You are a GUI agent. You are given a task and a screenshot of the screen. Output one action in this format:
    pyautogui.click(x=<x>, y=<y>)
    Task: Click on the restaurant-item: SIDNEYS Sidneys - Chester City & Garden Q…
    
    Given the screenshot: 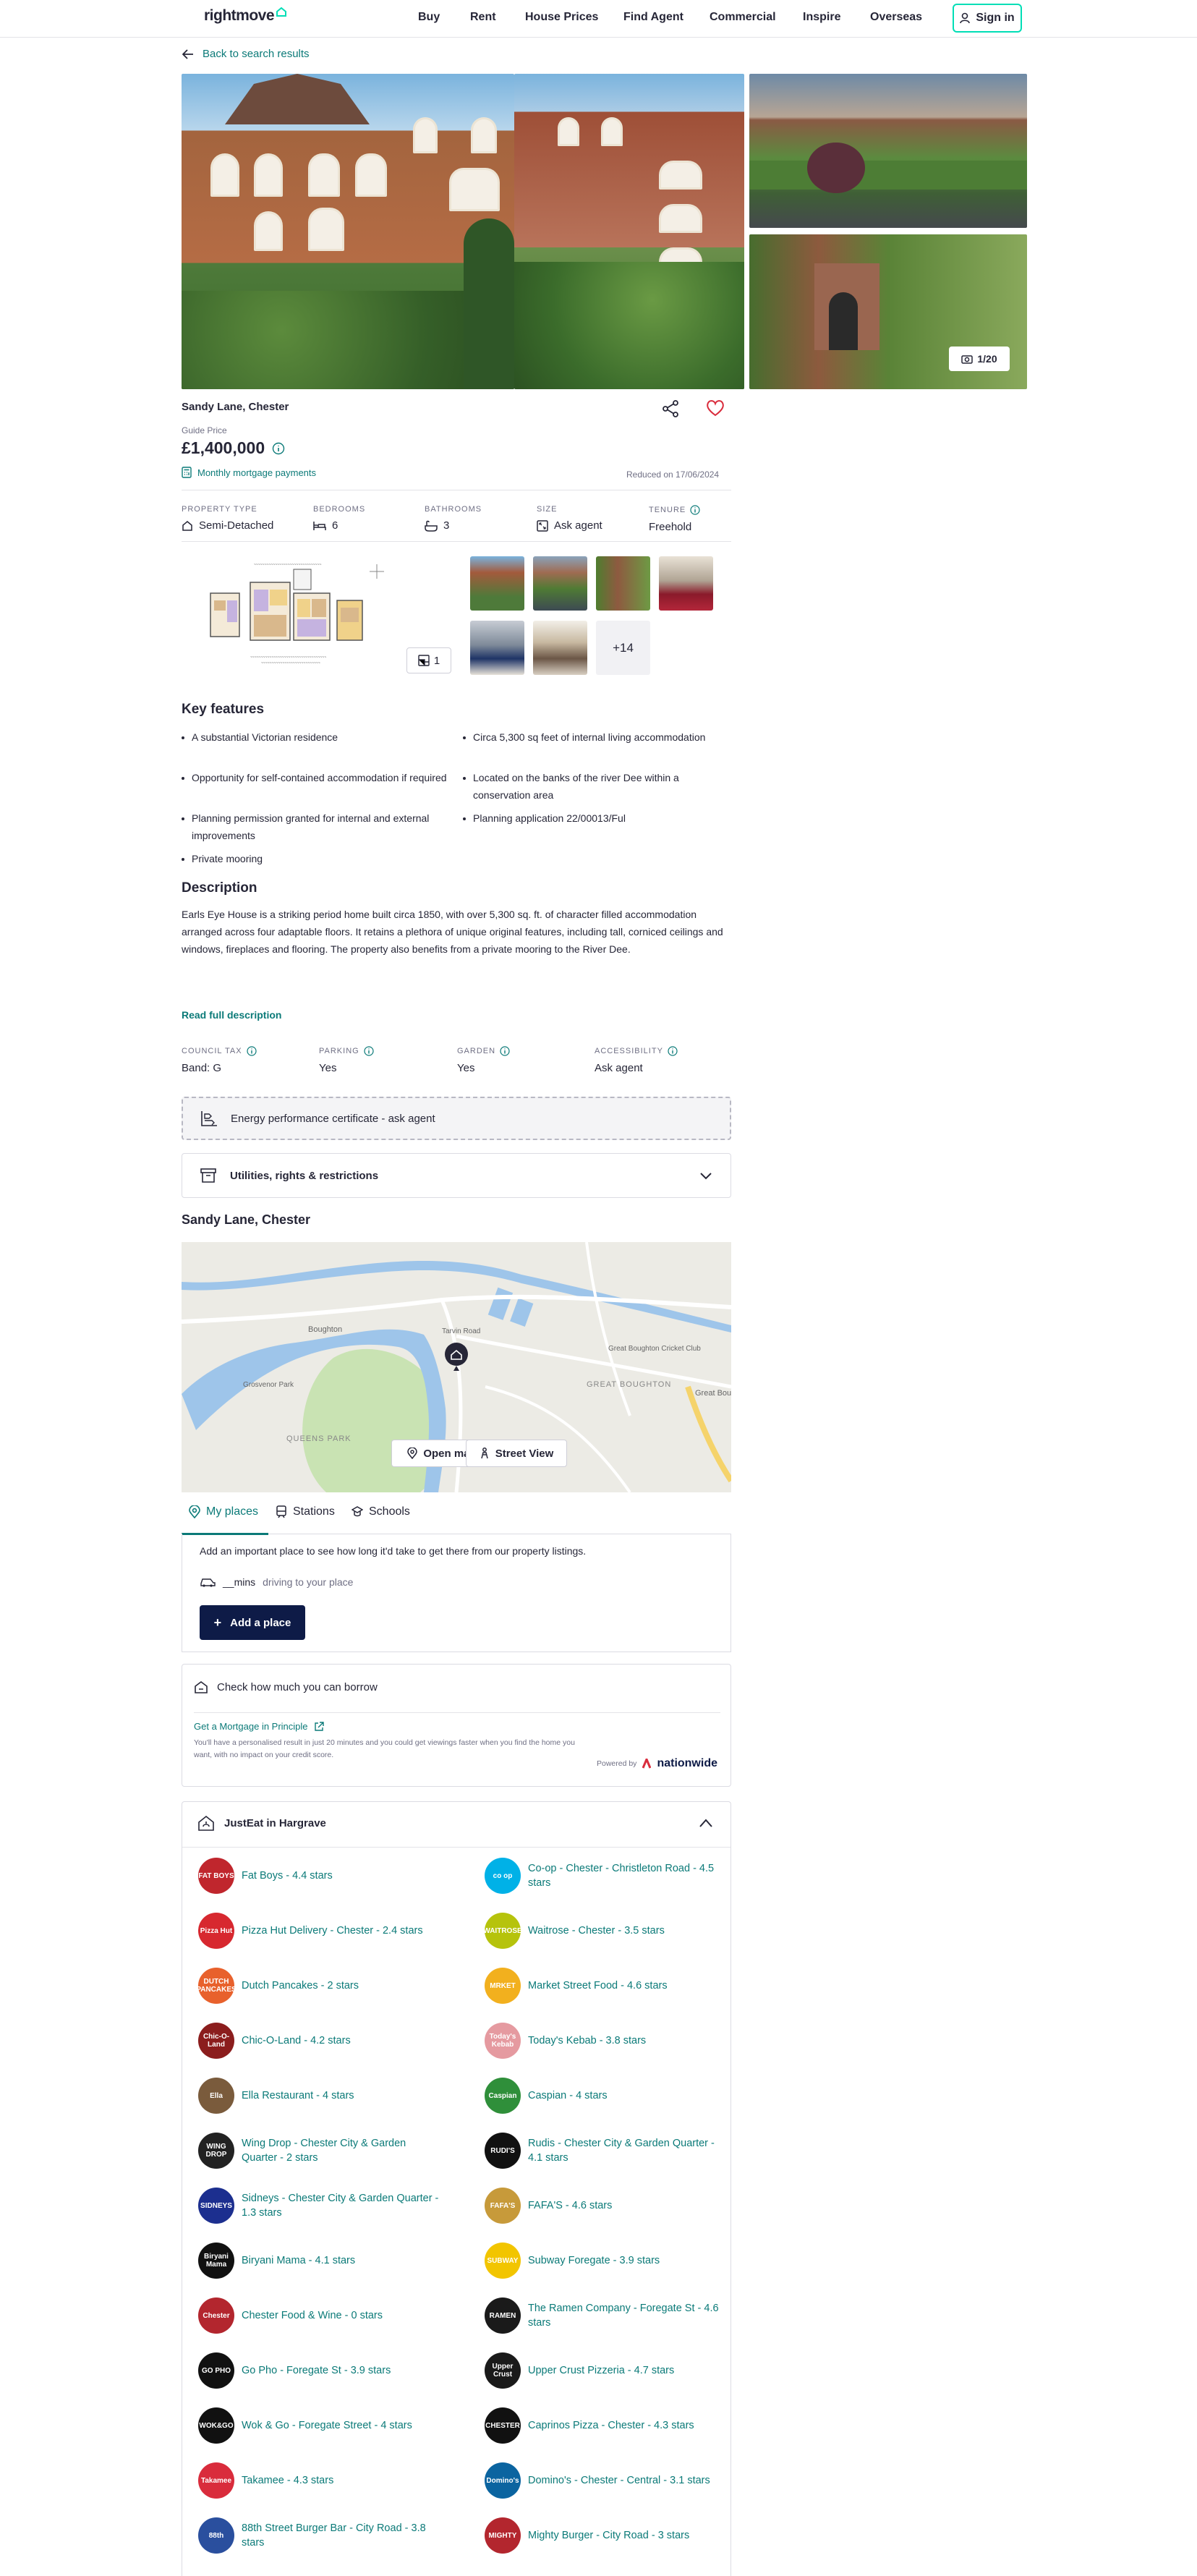 What is the action you would take?
    pyautogui.click(x=321, y=2206)
    